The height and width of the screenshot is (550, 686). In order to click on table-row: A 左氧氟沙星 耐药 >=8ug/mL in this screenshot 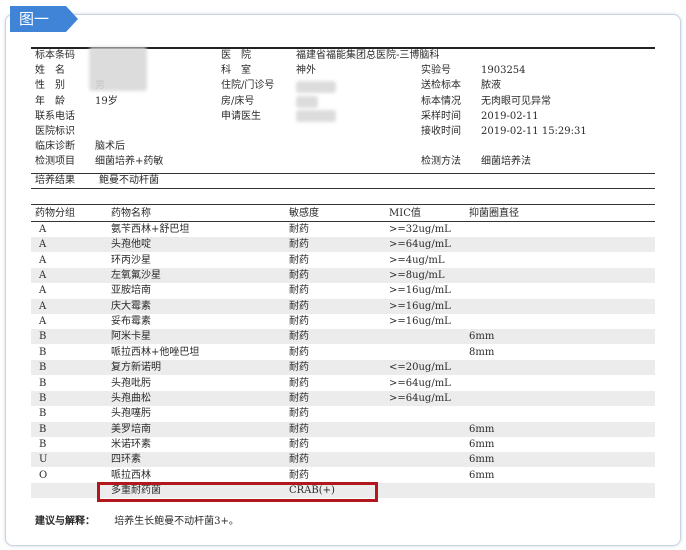, I will do `click(343, 275)`.